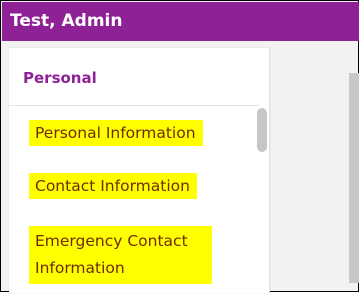  I want to click on sidebar-item-contact-information: Contact Information, so click(113, 186).